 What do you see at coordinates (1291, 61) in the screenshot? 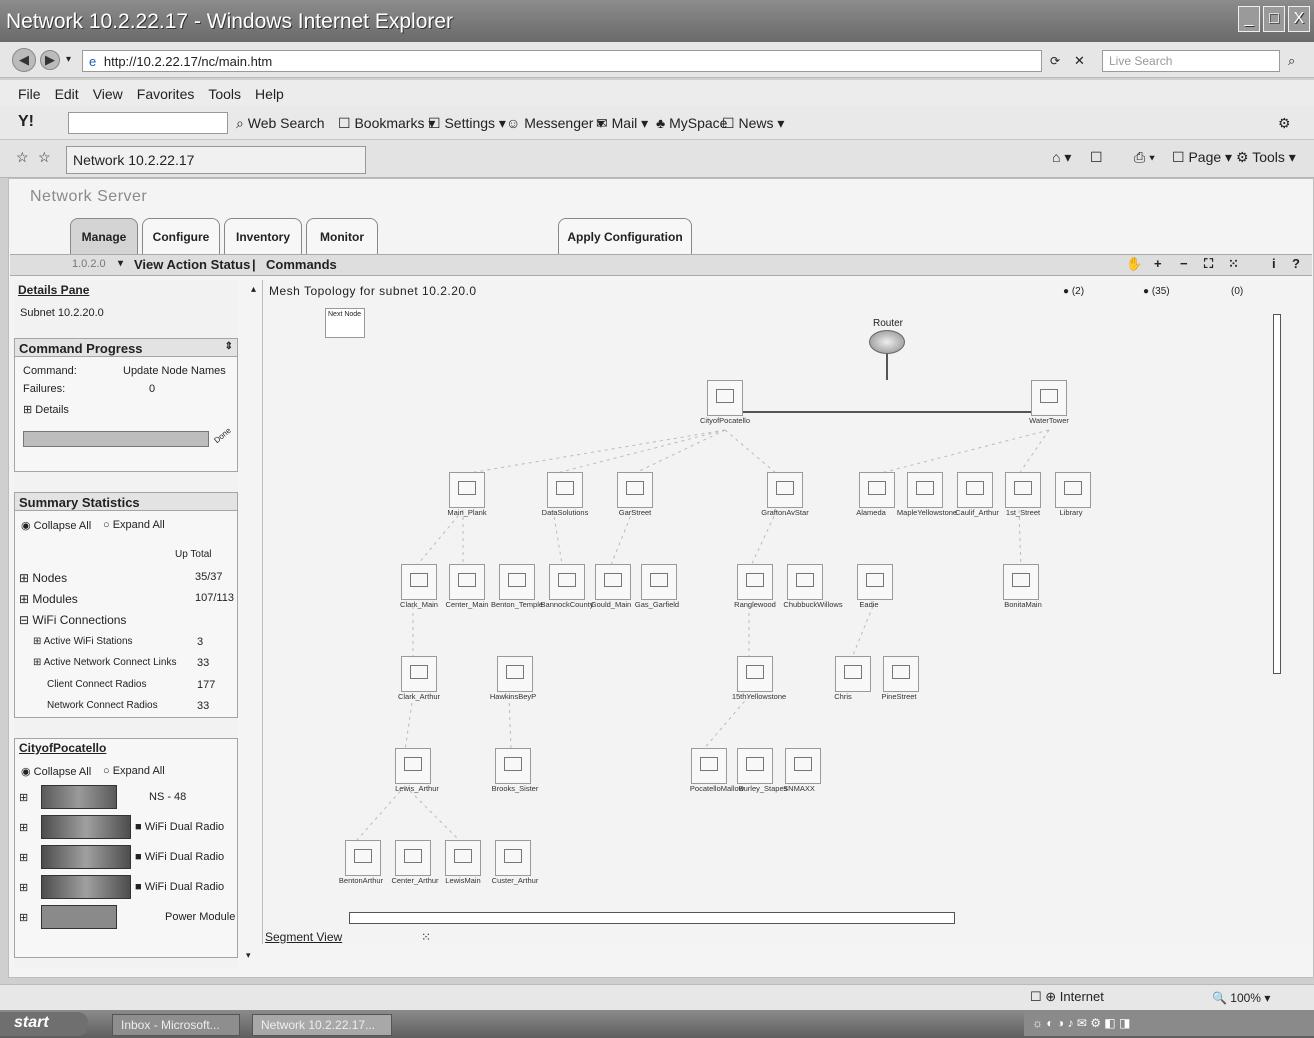
I see `search-icon: ⌕` at bounding box center [1291, 61].